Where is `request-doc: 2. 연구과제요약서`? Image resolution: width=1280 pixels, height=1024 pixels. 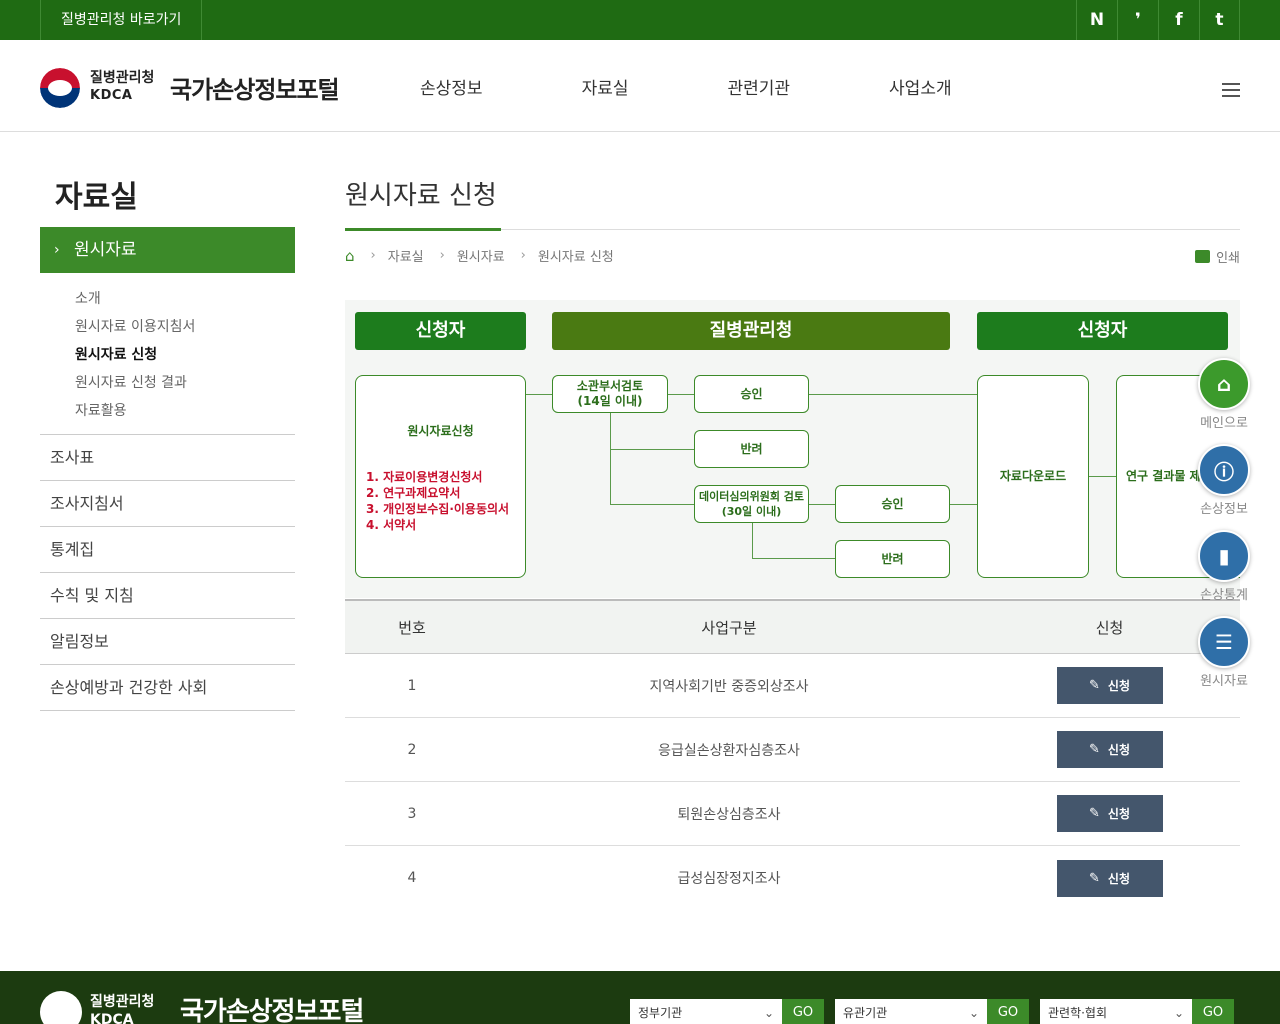 request-doc: 2. 연구과제요약서 is located at coordinates (413, 493).